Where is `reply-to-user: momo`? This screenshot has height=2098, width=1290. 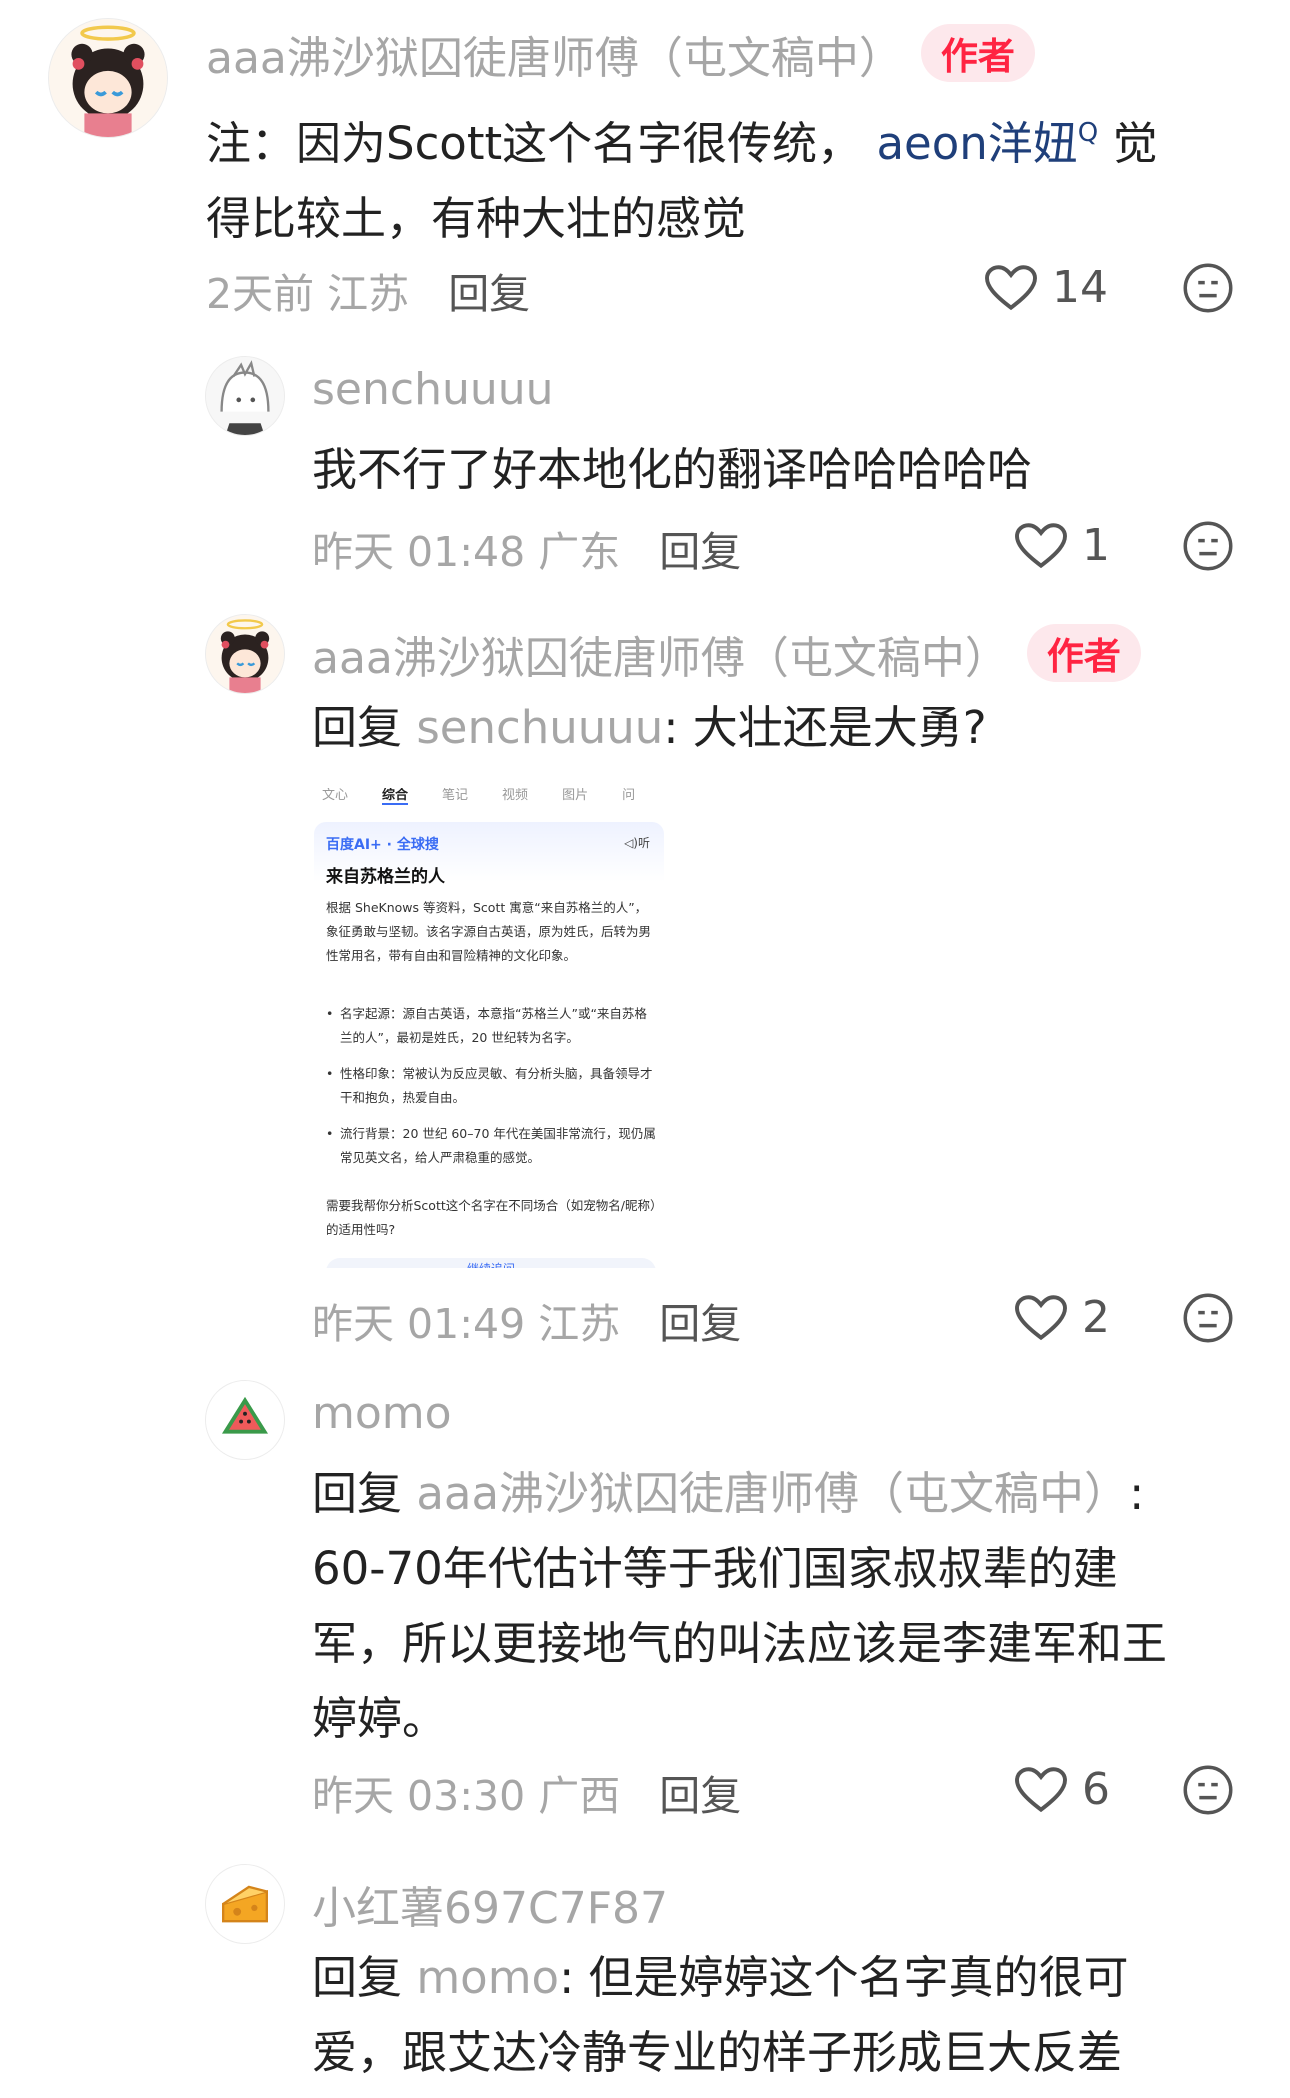 reply-to-user: momo is located at coordinates (487, 1977).